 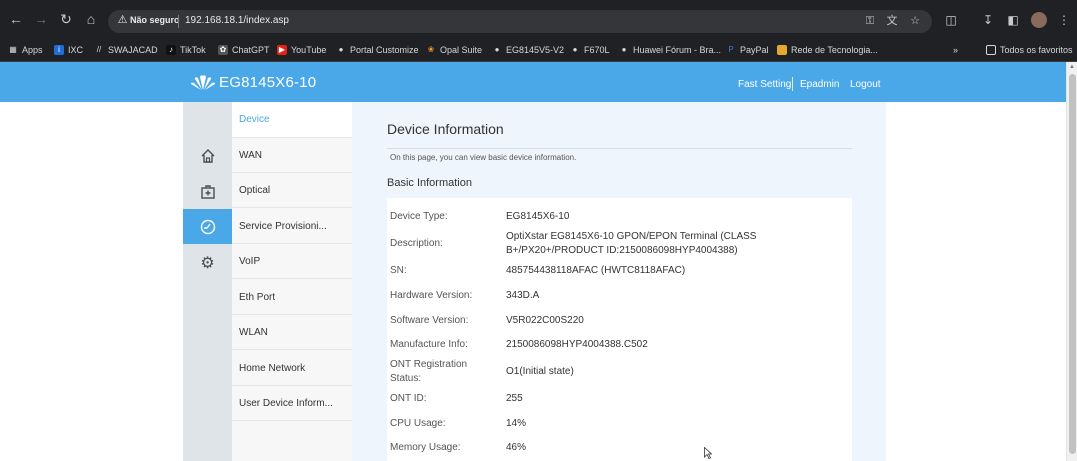 What do you see at coordinates (1039, 20) in the screenshot?
I see `avatar` at bounding box center [1039, 20].